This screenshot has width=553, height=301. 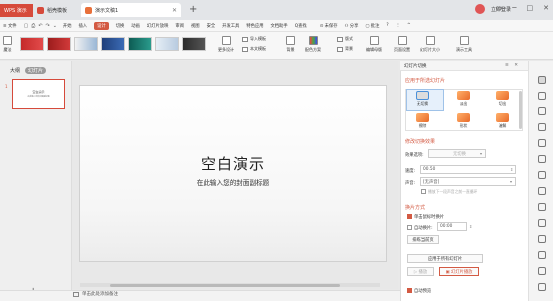 I want to click on tab-presentation: 演示文稿1 ✕, so click(x=131, y=10).